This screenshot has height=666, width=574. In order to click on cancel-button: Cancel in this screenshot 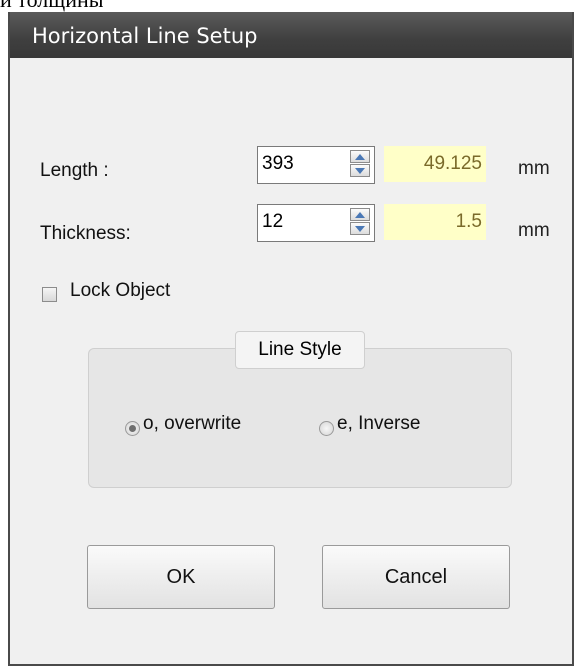, I will do `click(416, 577)`.